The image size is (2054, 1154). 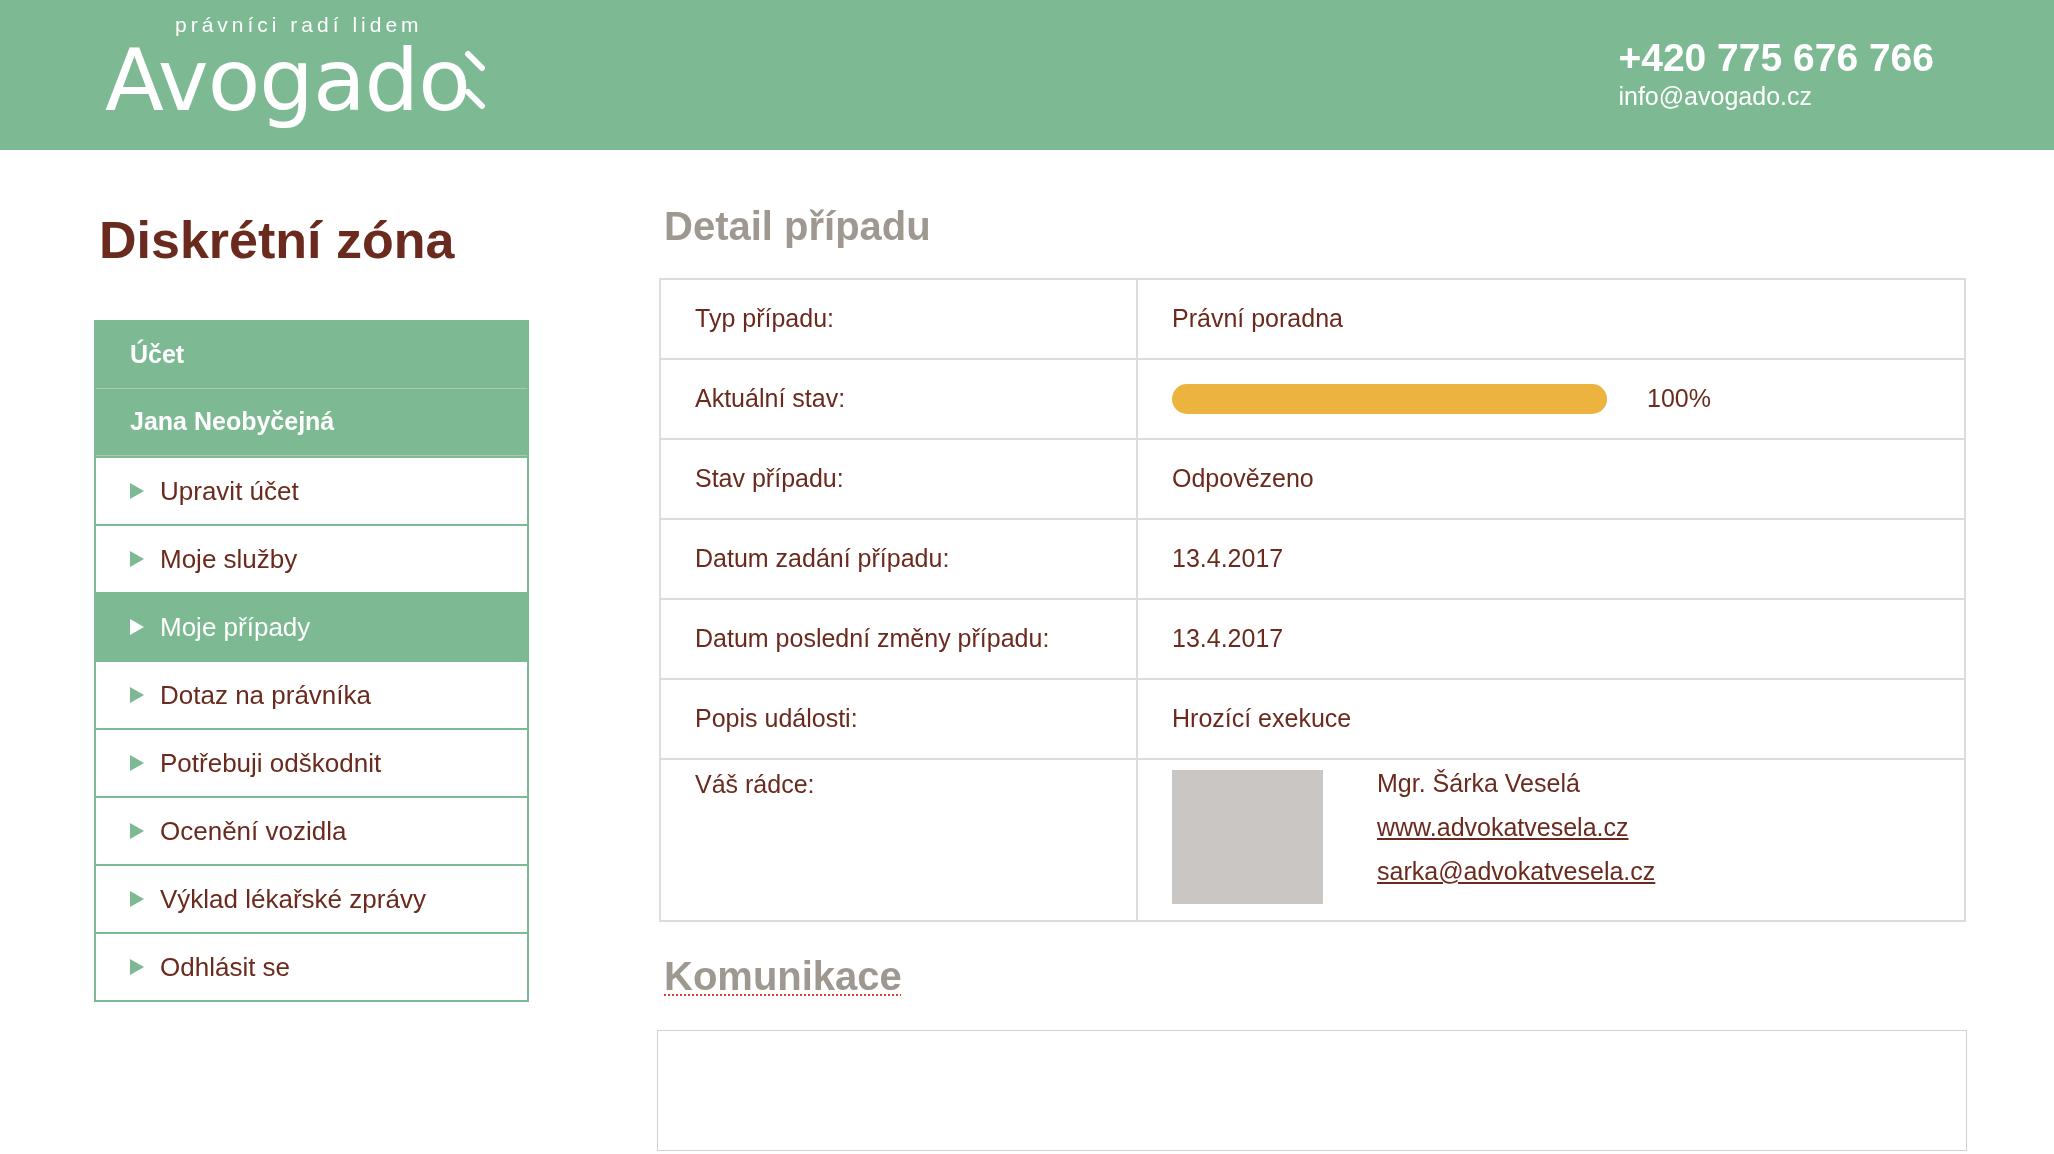 I want to click on field-label: Popis události:, so click(x=776, y=719).